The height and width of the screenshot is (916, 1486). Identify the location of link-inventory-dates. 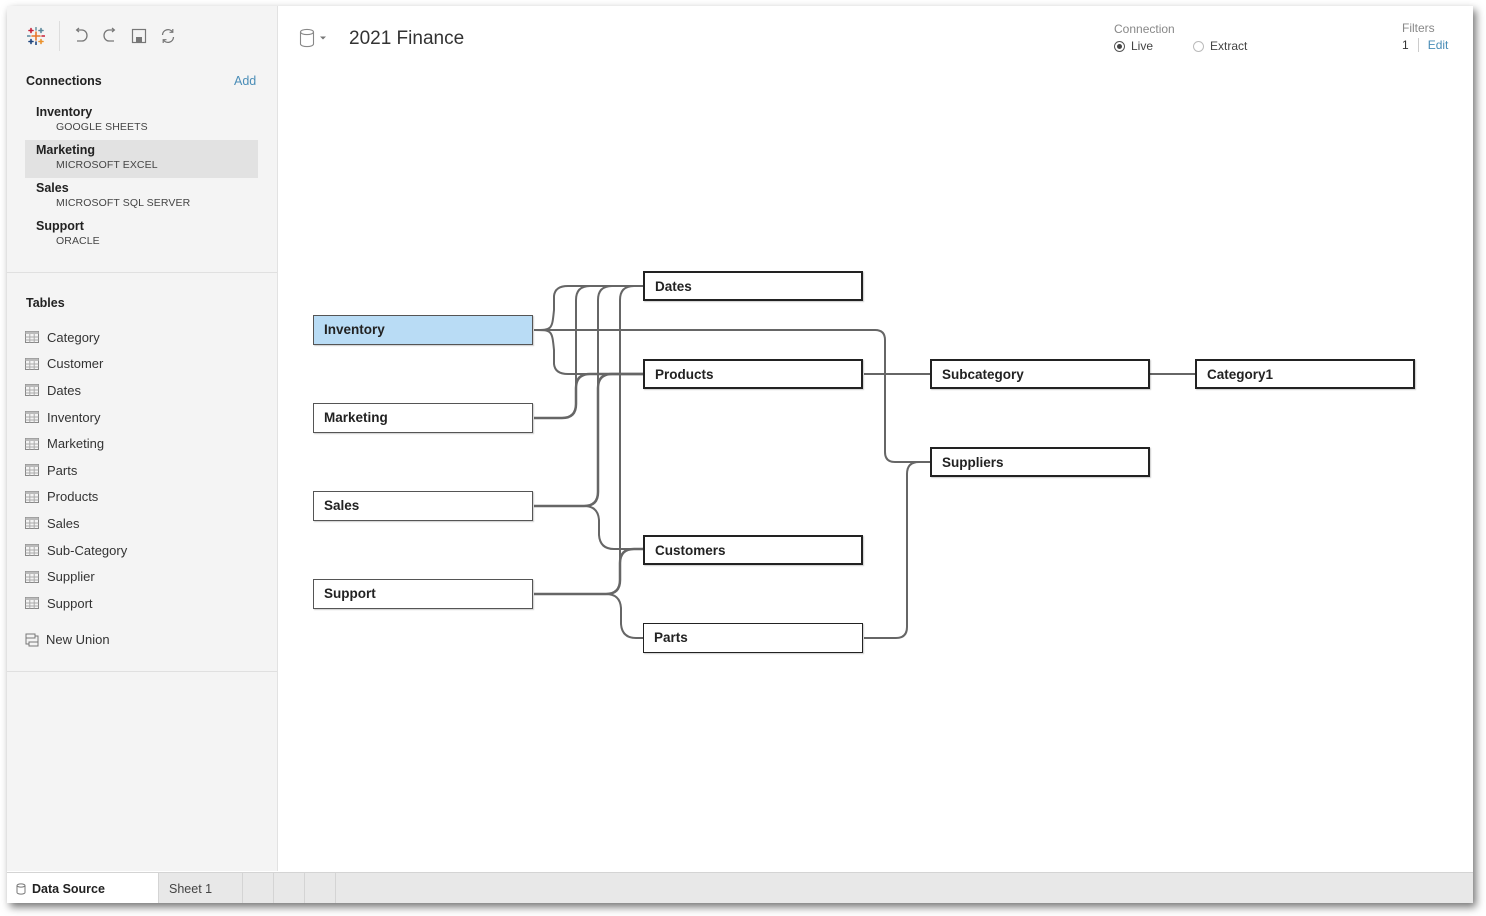
(588, 308).